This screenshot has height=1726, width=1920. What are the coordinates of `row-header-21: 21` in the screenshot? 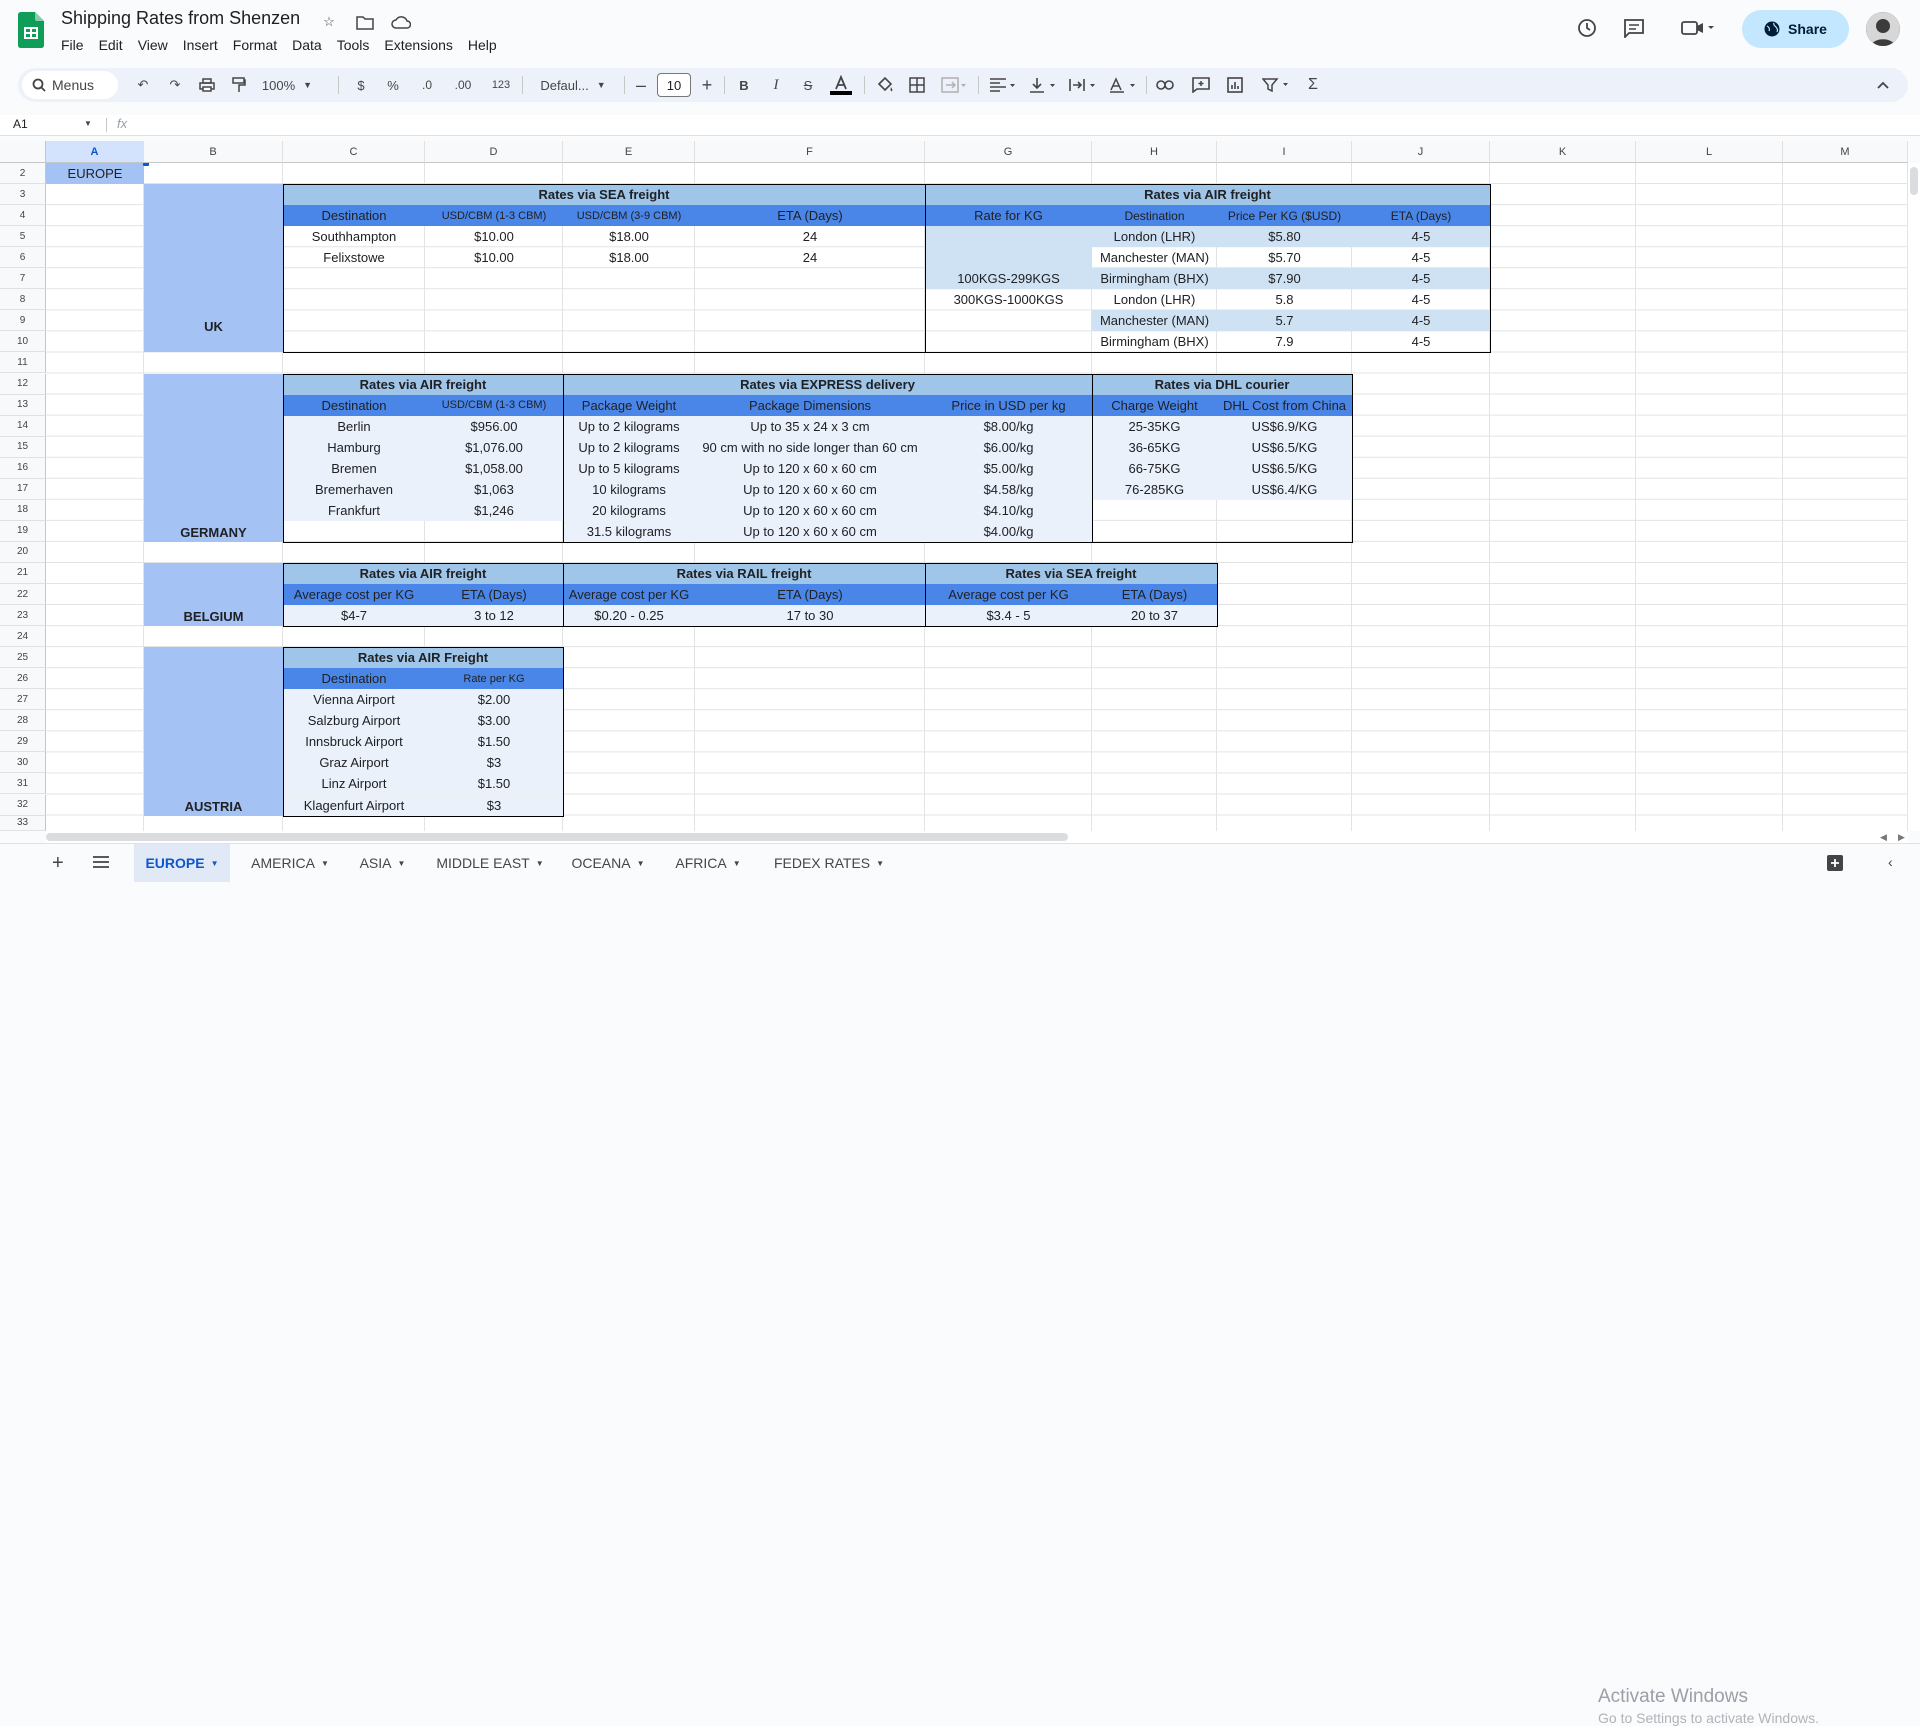 It's located at (23, 573).